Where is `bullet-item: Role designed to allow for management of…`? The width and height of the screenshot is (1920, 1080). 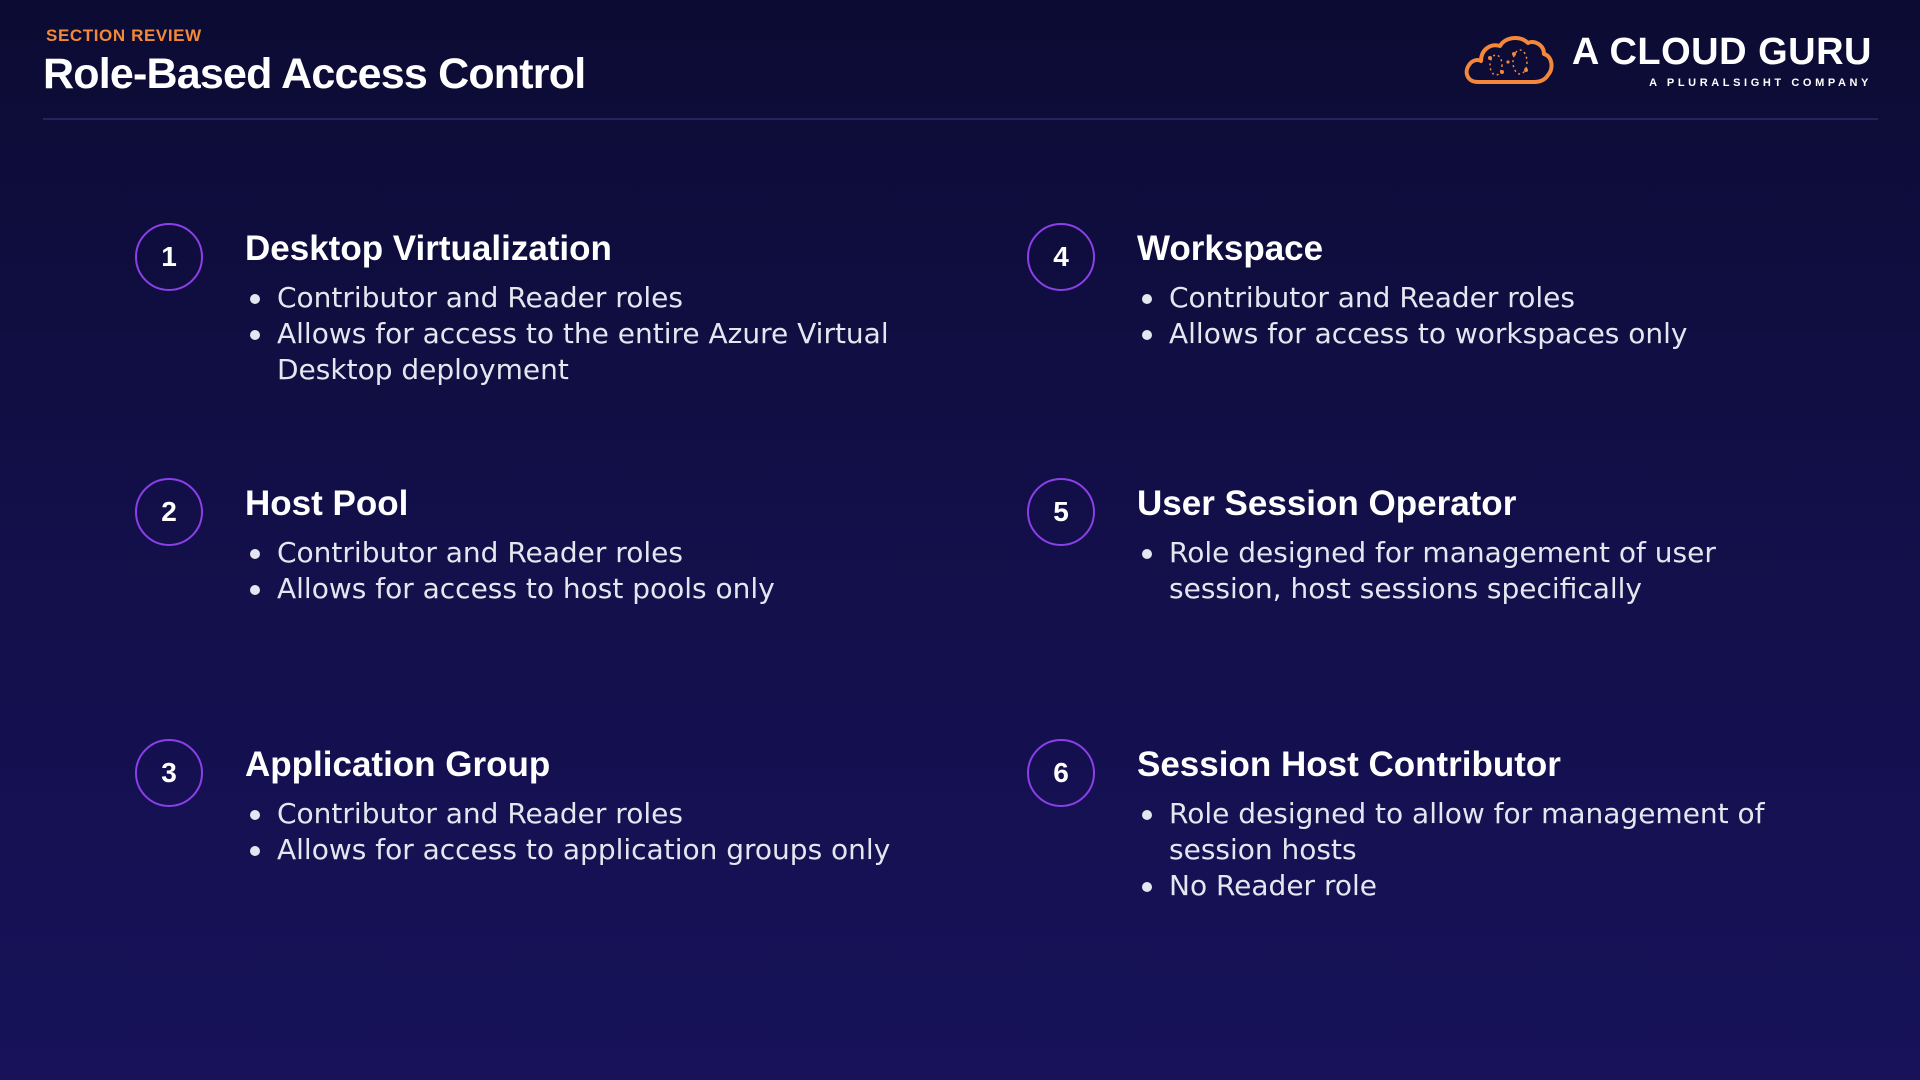
bullet-item: Role designed to allow for management of… is located at coordinates (1473, 832).